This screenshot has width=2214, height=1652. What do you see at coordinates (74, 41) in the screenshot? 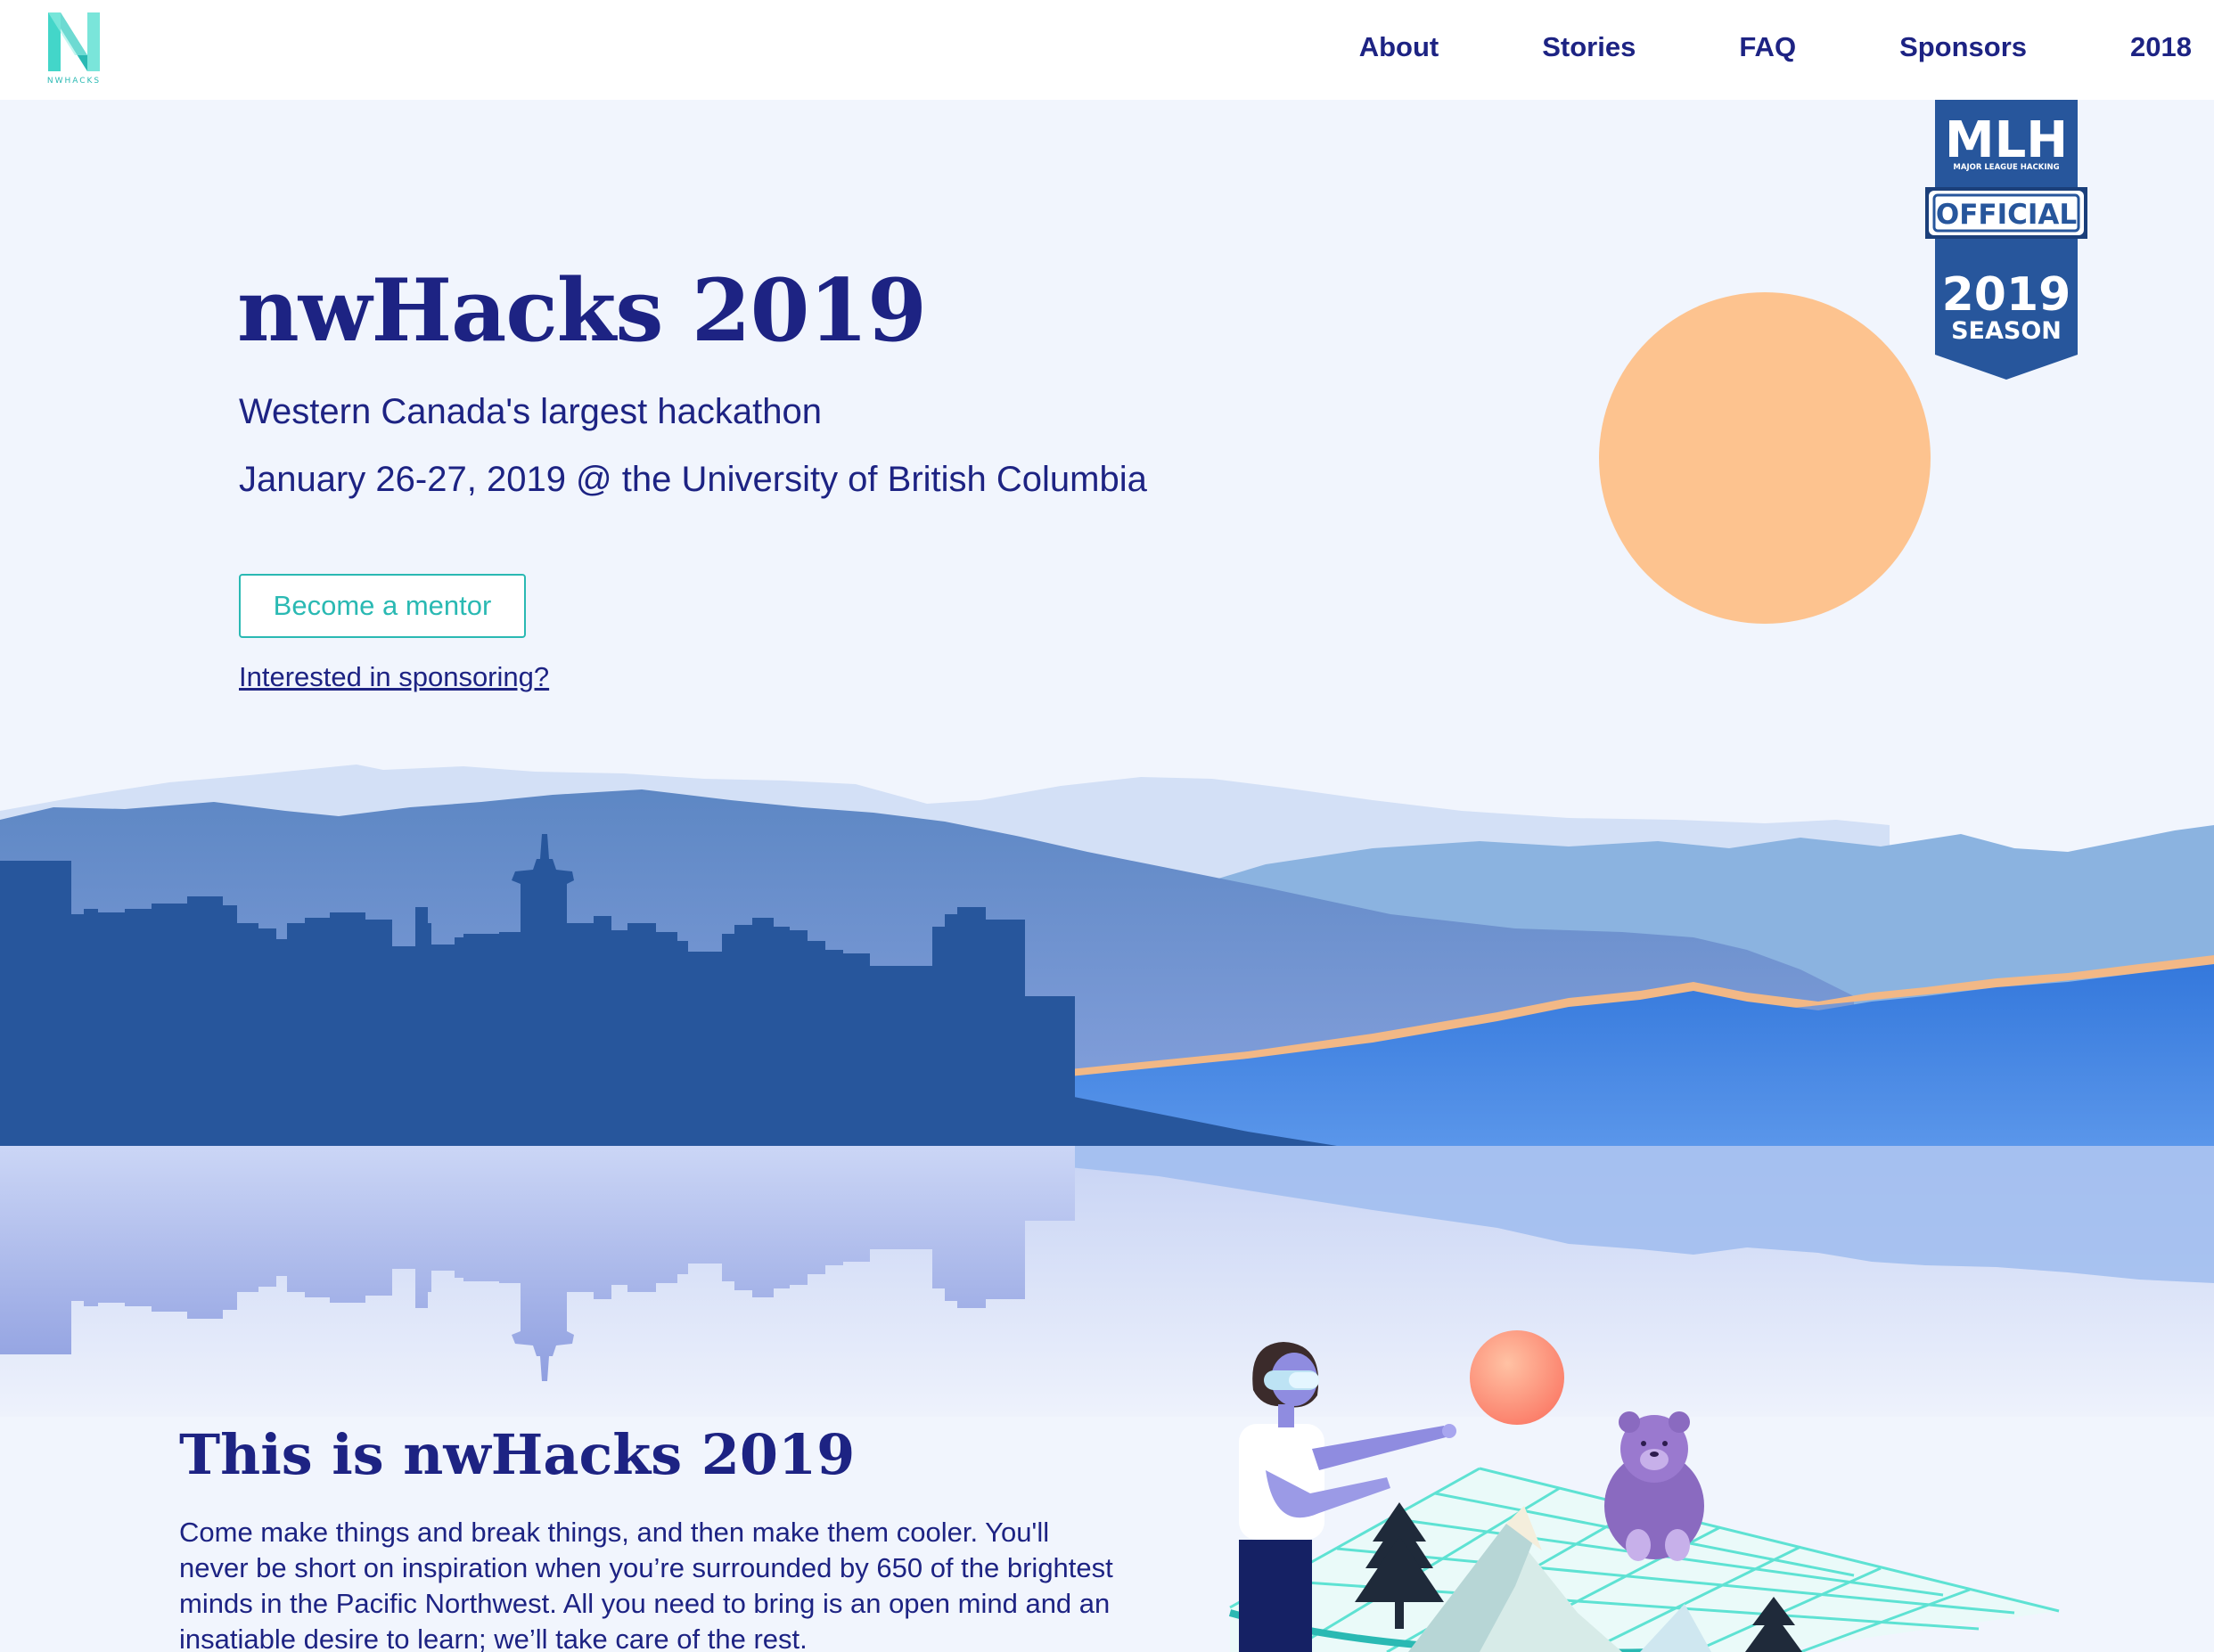
I see `n-logo-icon` at bounding box center [74, 41].